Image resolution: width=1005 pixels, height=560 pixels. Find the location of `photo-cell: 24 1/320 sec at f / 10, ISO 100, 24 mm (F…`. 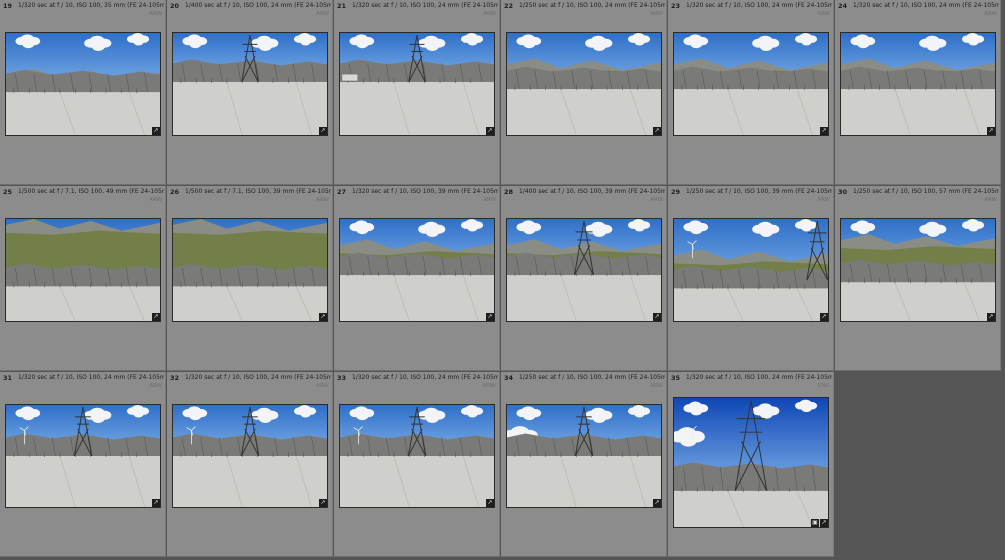

photo-cell: 24 1/320 sec at f / 10, ISO 100, 24 mm (F… is located at coordinates (918, 92).